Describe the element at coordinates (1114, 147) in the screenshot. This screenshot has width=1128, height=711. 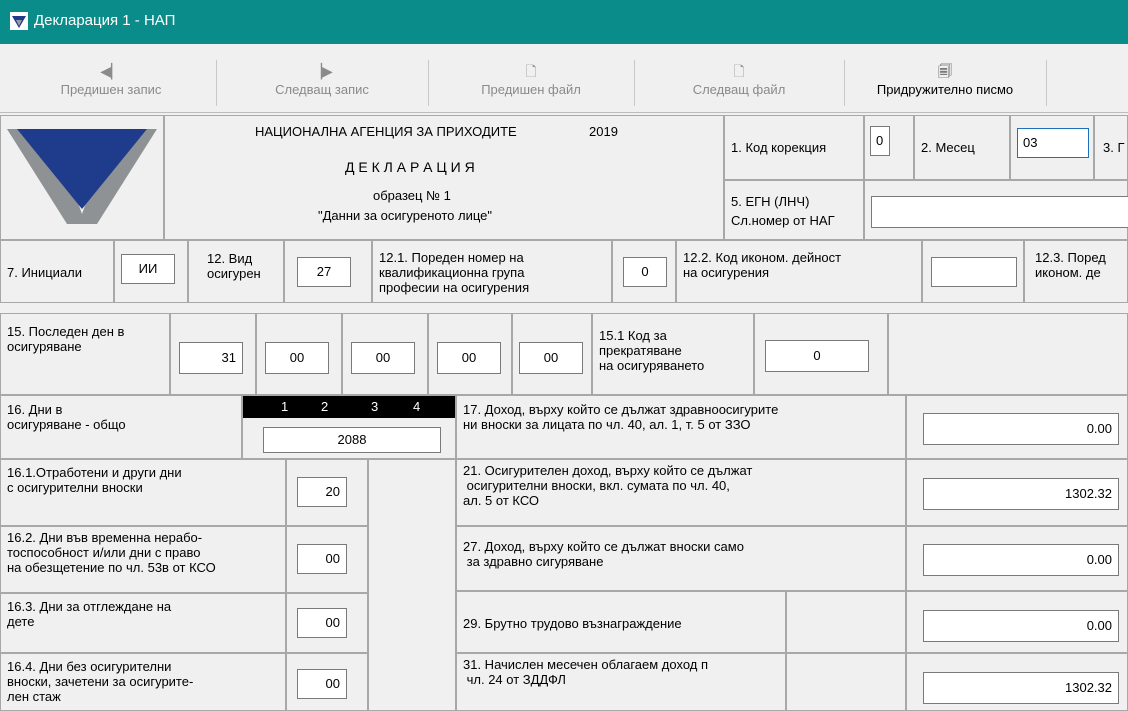
I see `field-3-label: 3. Г` at that location.